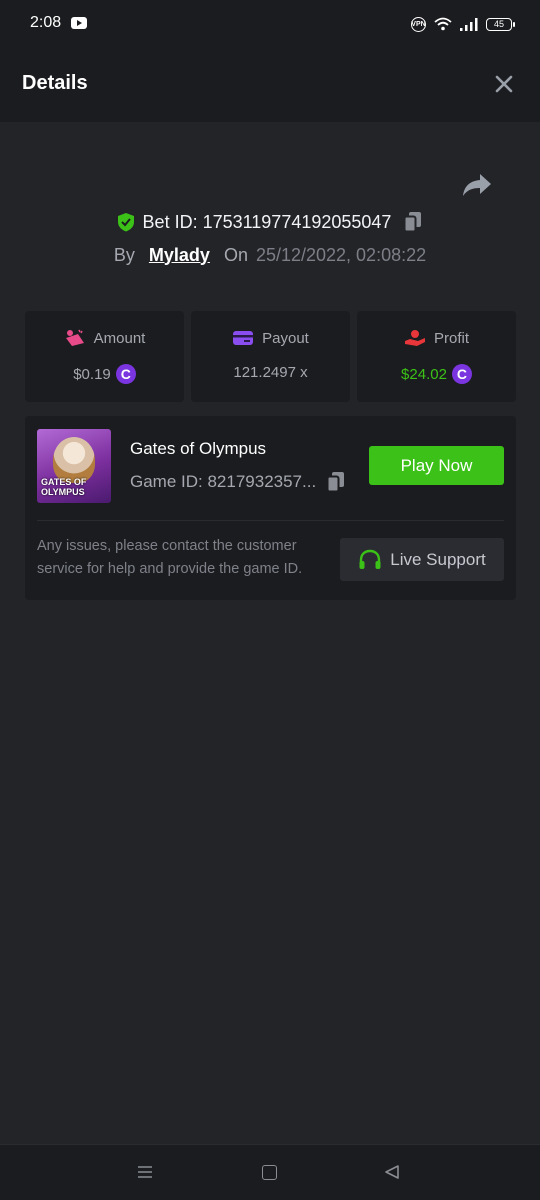 This screenshot has height=1200, width=540. Describe the element at coordinates (74, 466) in the screenshot. I see `game-thumbnail: GATES OF OLYMPUS` at that location.